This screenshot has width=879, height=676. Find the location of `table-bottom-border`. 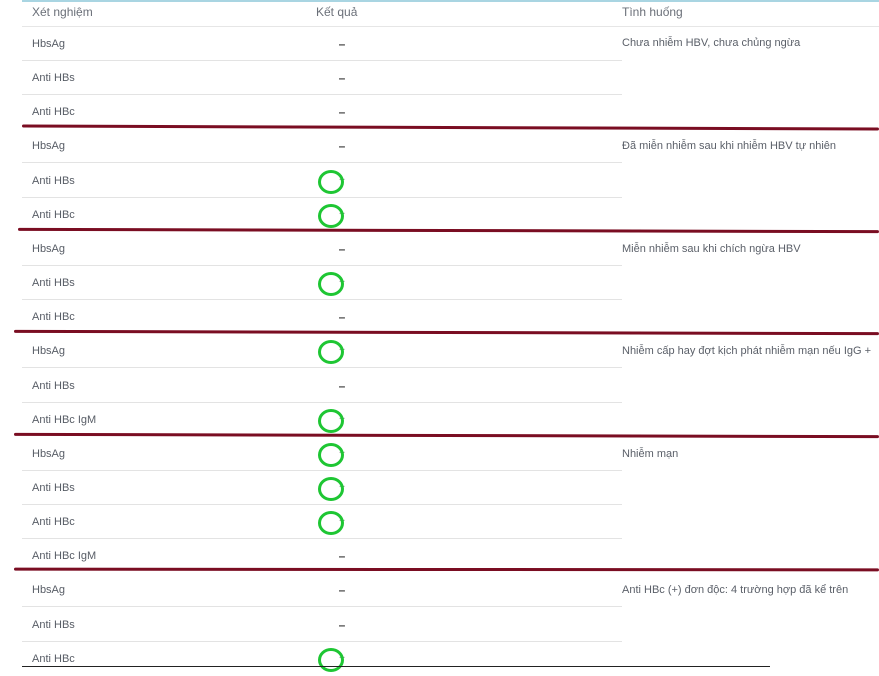

table-bottom-border is located at coordinates (396, 666).